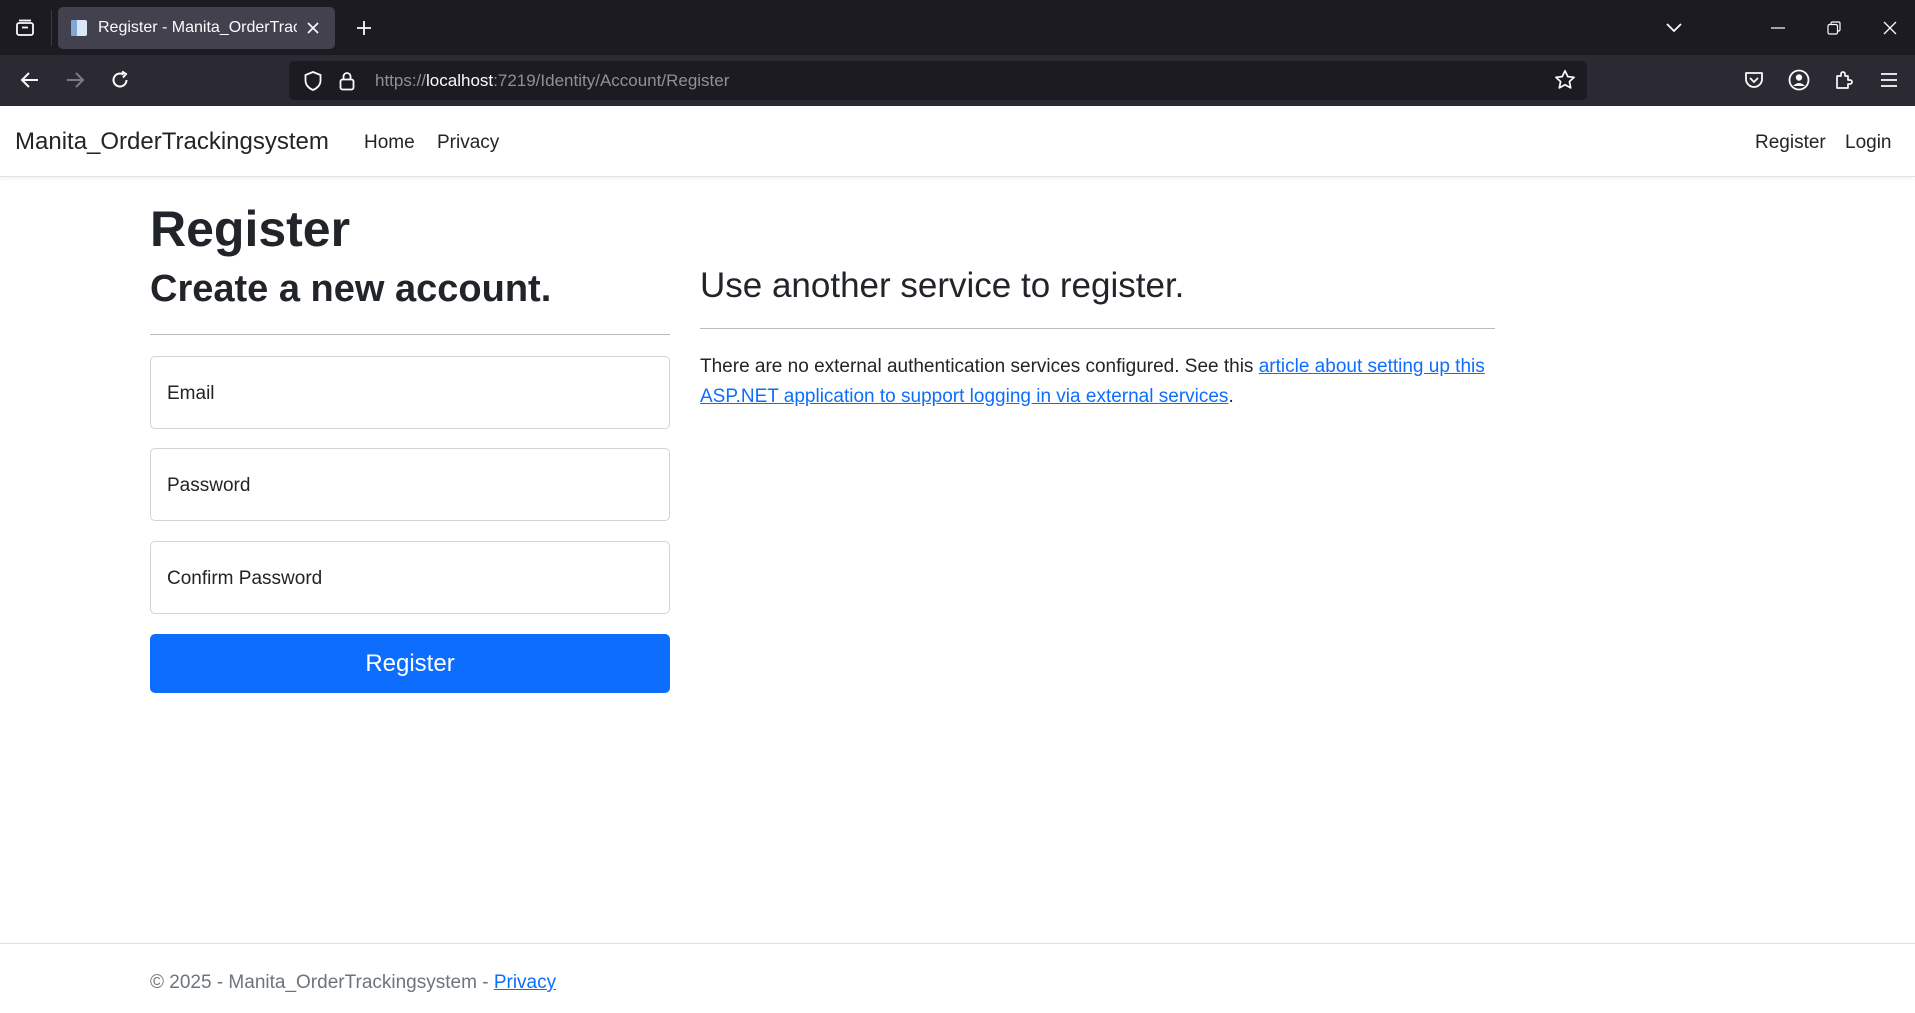 This screenshot has width=1915, height=1013. I want to click on tab-close-icon, so click(313, 28).